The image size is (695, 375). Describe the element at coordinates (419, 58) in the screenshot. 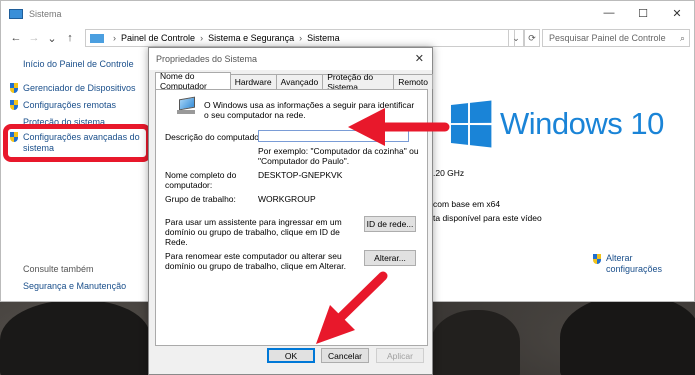

I see `dialog-close-icon: ✕` at that location.